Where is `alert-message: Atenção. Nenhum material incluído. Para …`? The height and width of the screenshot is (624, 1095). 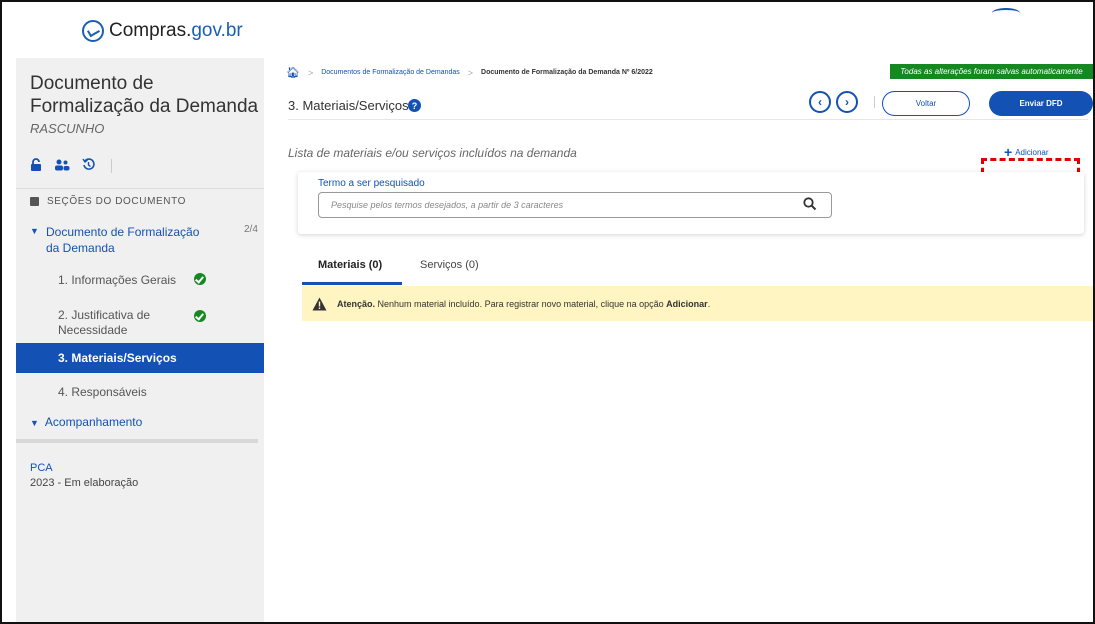 alert-message: Atenção. Nenhum material incluído. Para … is located at coordinates (523, 304).